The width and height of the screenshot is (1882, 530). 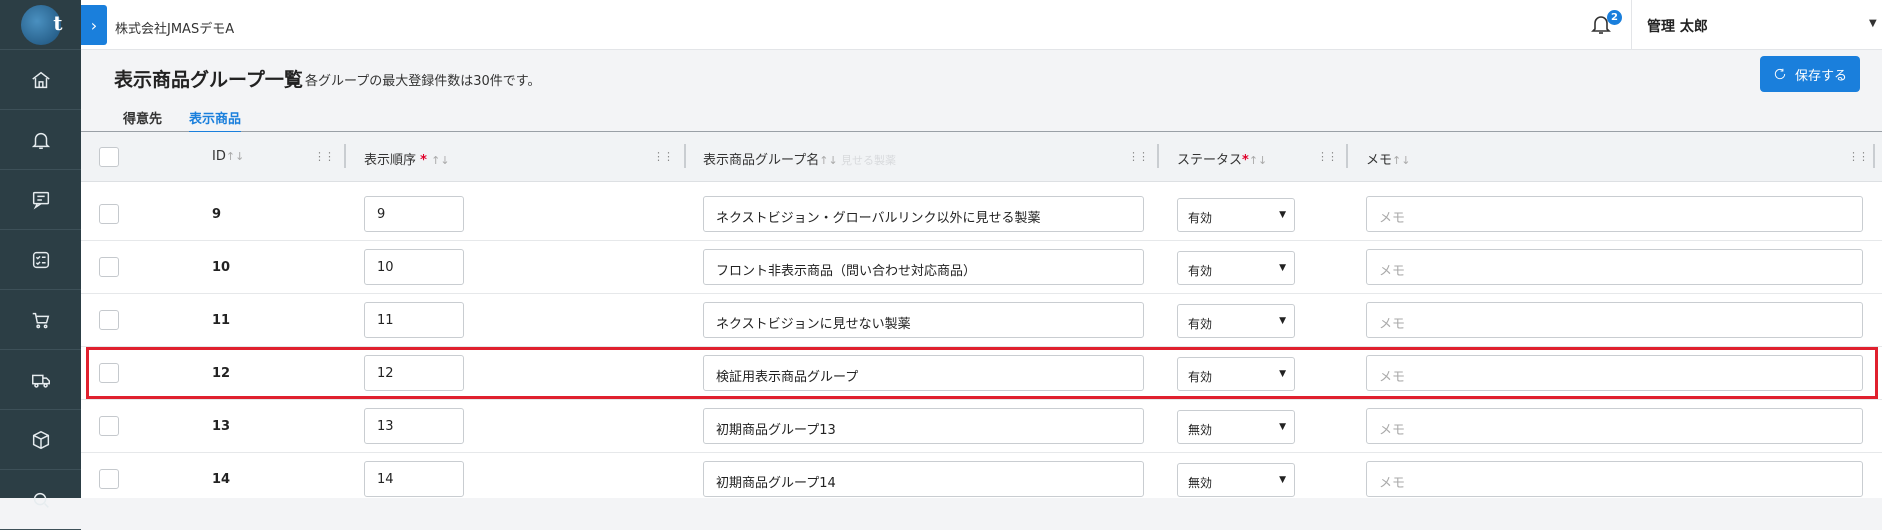 I want to click on table-row: 10 10 フロント非表示商品（問い合わせ対応商品） 有効 ▼ メモ, so click(x=981, y=267).